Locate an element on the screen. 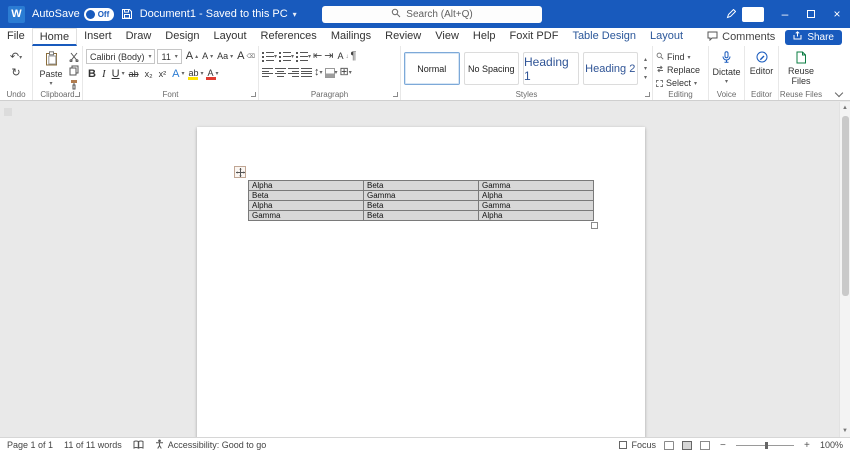  find-button: Find ▾ is located at coordinates (680, 57).